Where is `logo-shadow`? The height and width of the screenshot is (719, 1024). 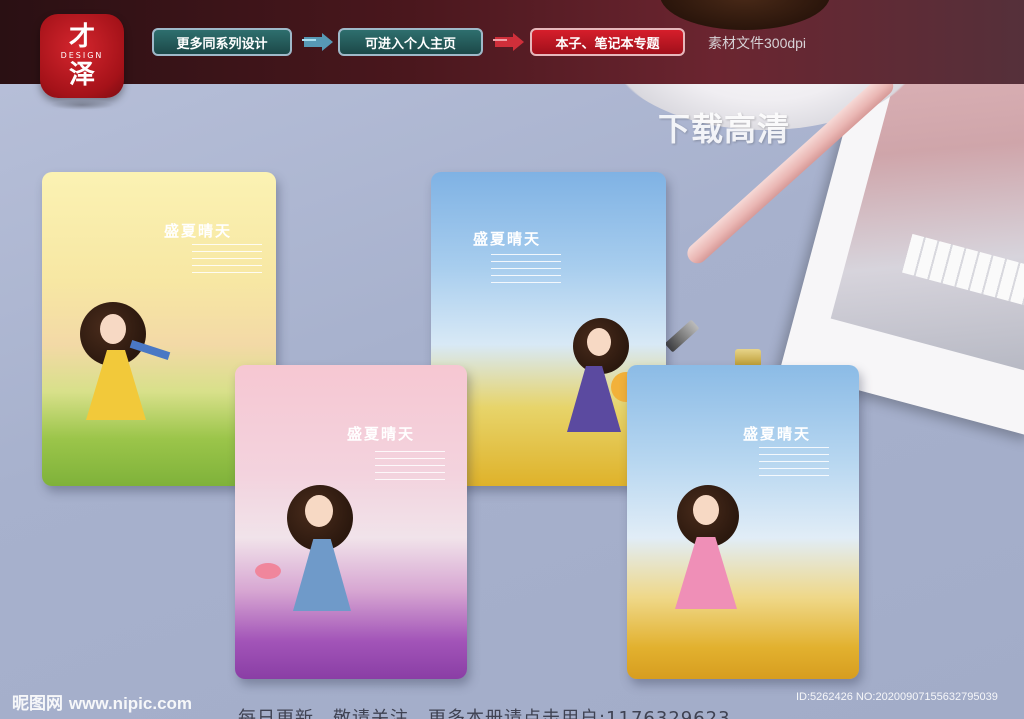 logo-shadow is located at coordinates (82, 105).